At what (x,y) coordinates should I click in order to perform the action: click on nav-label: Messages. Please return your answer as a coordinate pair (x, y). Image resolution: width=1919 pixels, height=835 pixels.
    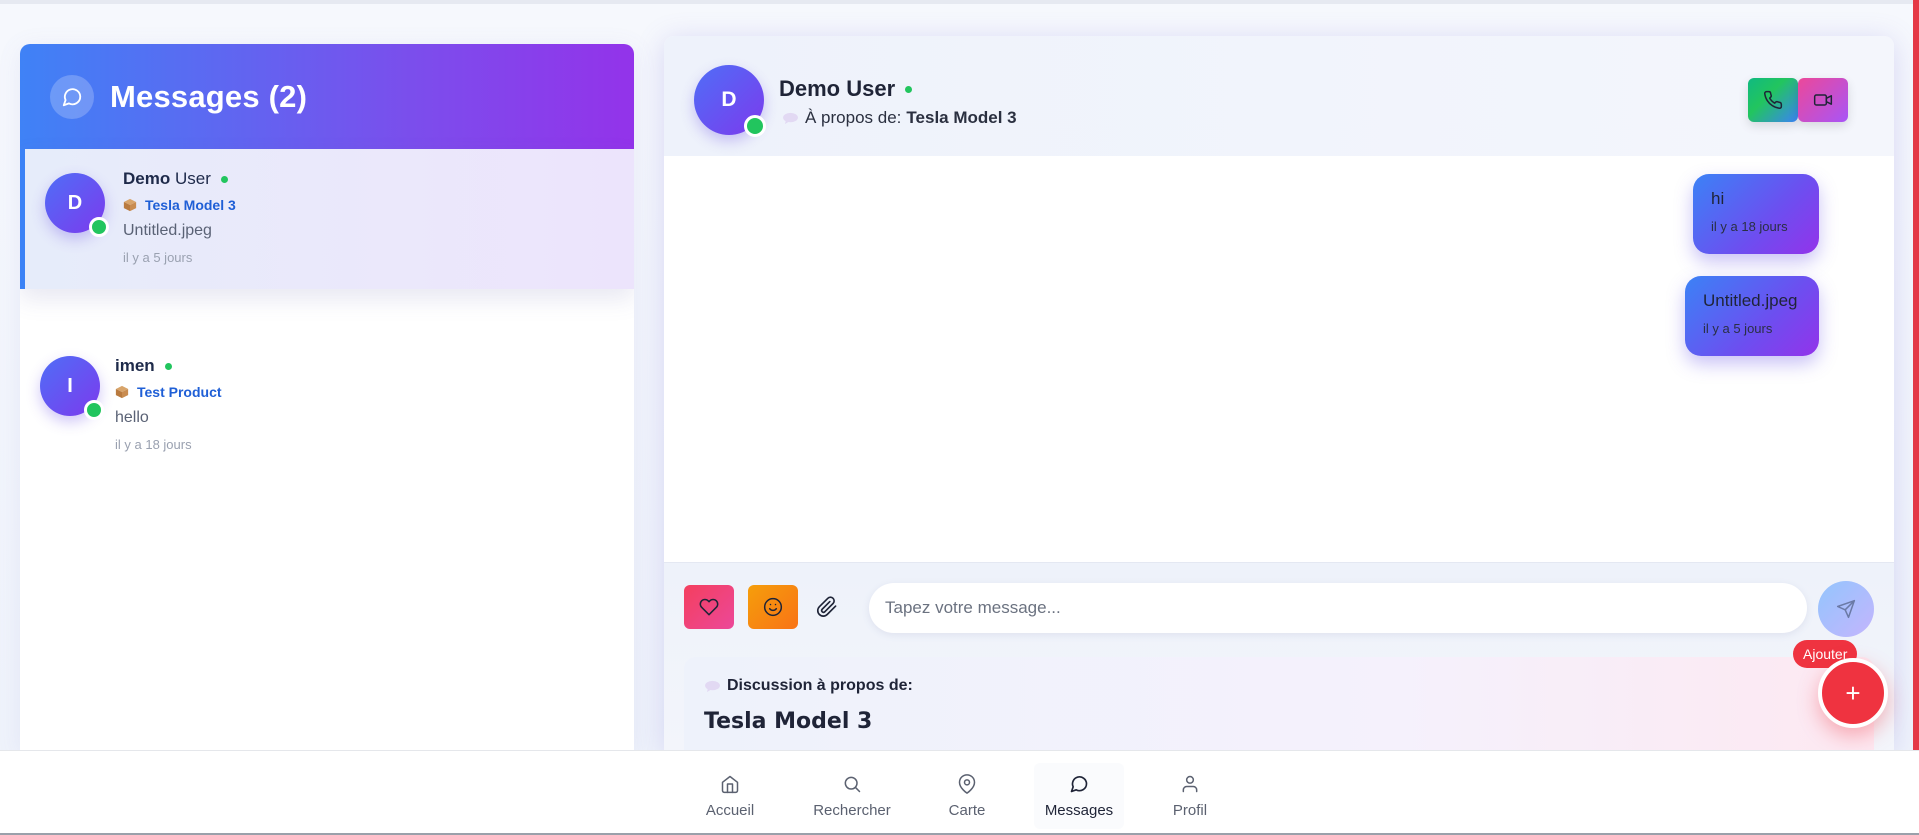
    Looking at the image, I should click on (1079, 810).